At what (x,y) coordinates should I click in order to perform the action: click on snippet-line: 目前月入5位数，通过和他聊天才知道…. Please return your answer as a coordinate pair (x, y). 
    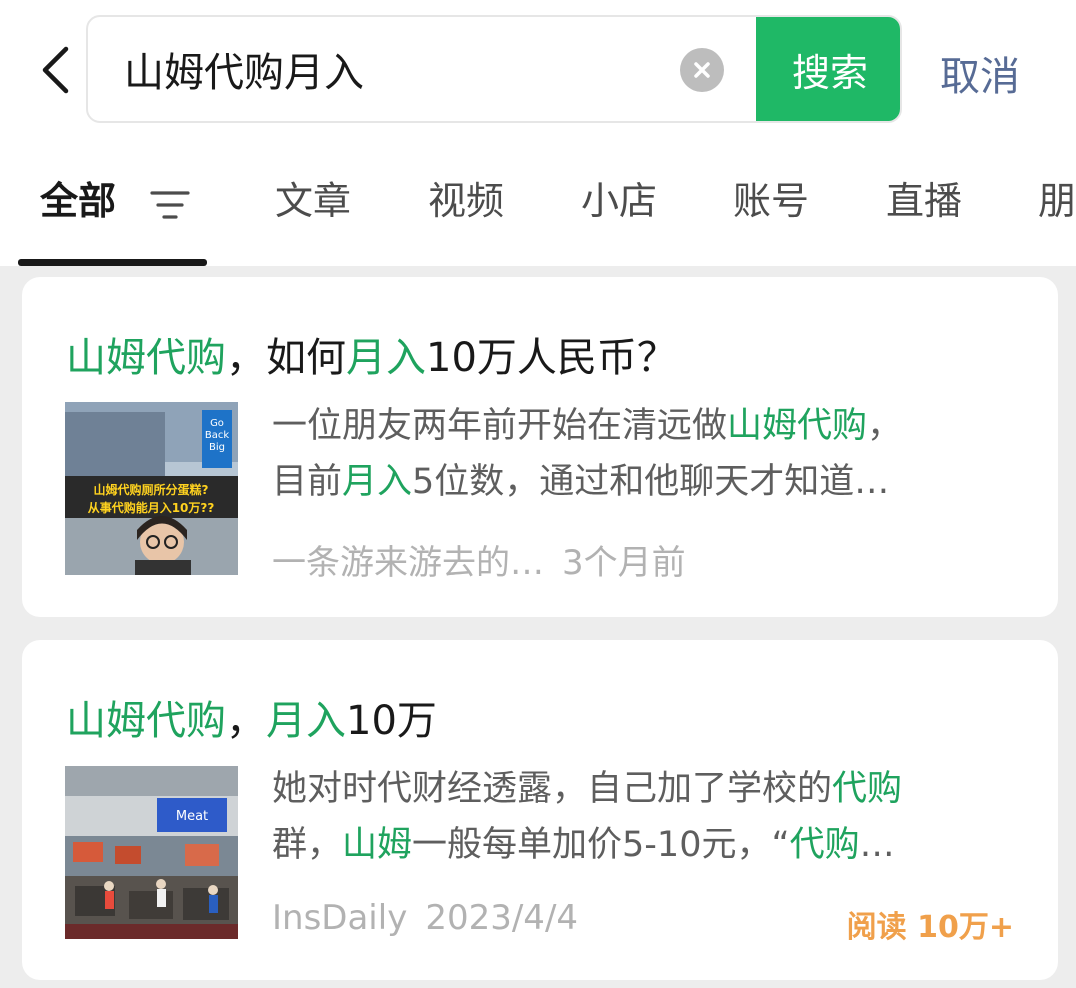
    Looking at the image, I should click on (642, 482).